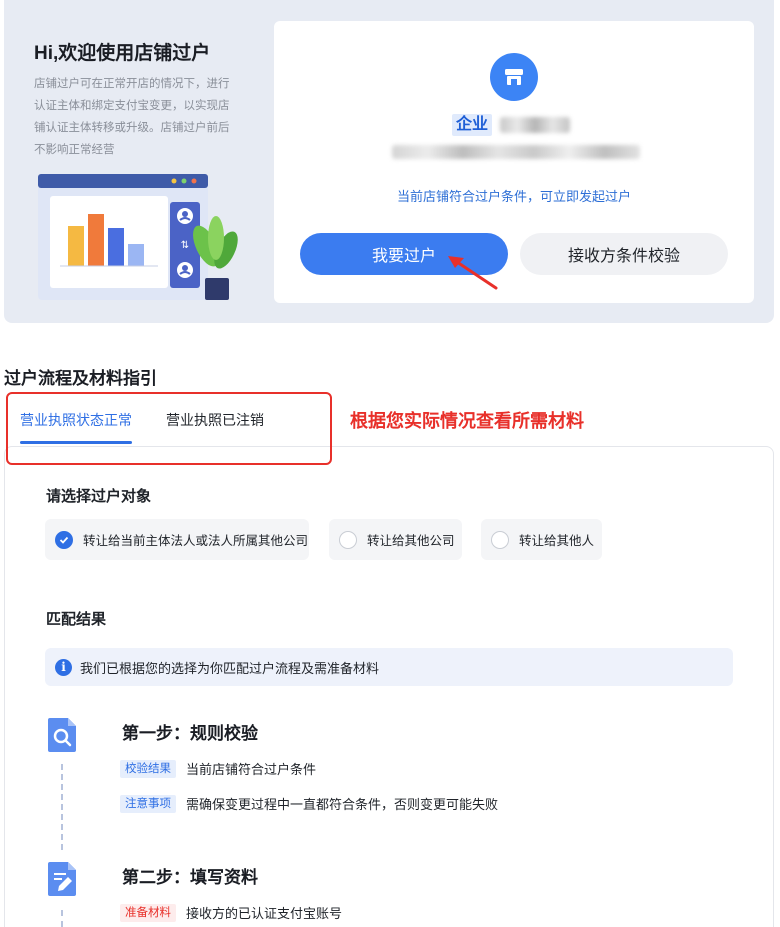 The image size is (780, 927). I want to click on radio-checked-icon, so click(64, 539).